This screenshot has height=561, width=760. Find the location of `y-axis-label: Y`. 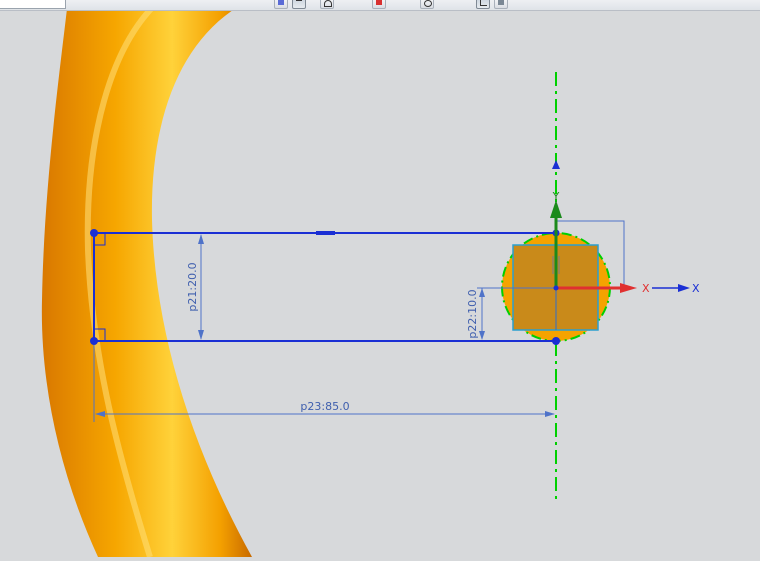

y-axis-label: Y is located at coordinates (556, 196).